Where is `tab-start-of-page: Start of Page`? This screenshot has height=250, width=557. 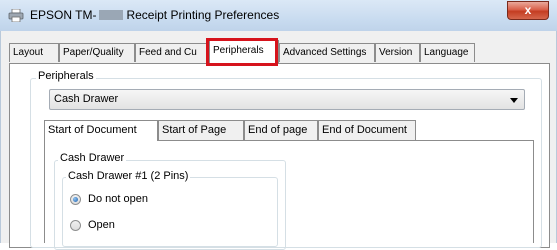
tab-start-of-page: Start of Page is located at coordinates (201, 130).